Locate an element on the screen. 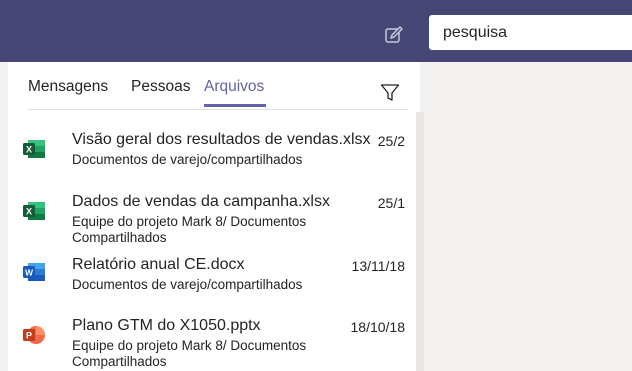 This screenshot has height=371, width=632. compose-button is located at coordinates (394, 35).